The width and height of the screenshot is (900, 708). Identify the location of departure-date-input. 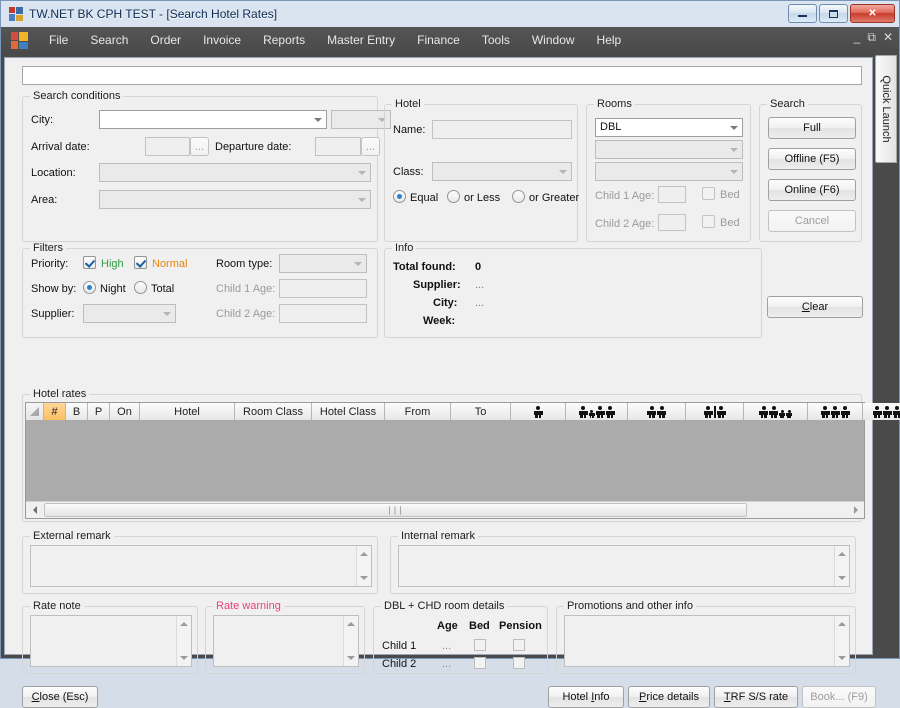
(338, 146).